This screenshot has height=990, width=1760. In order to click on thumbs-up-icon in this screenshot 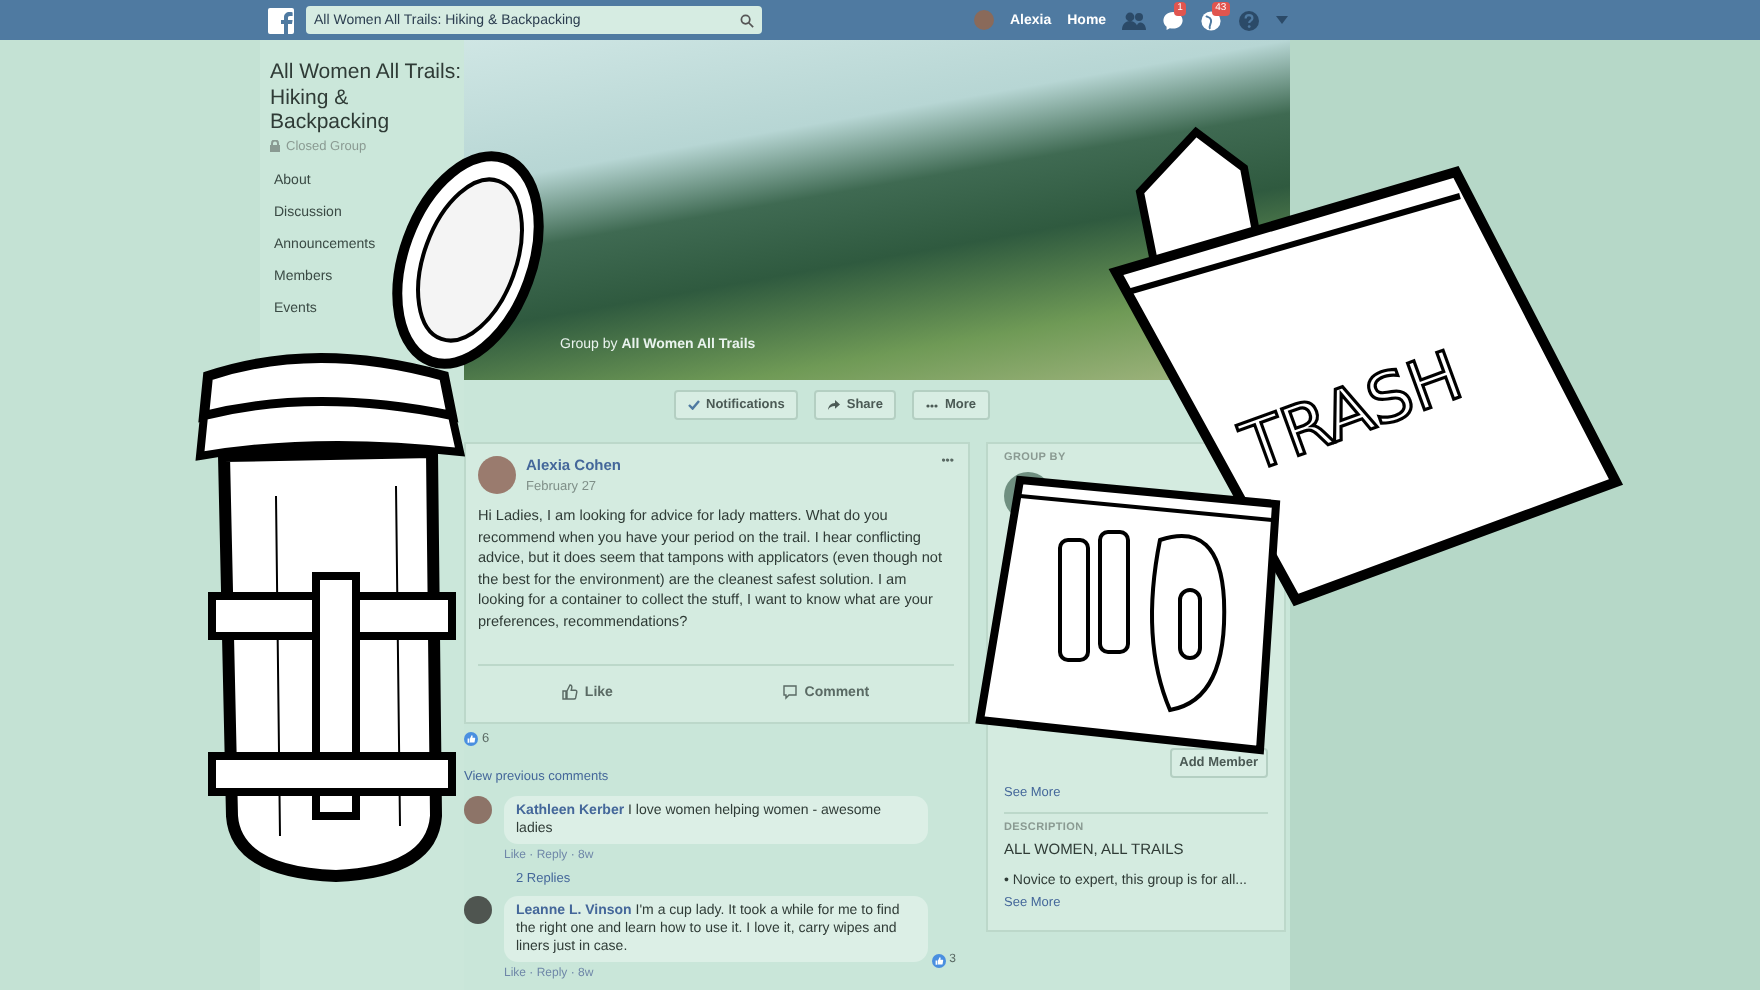, I will do `click(570, 692)`.